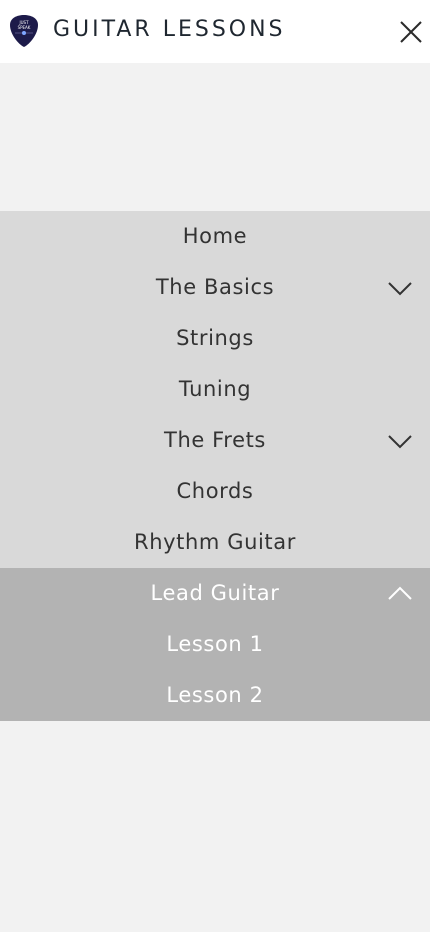 This screenshot has height=932, width=430. I want to click on menu-item-home: Home, so click(215, 236).